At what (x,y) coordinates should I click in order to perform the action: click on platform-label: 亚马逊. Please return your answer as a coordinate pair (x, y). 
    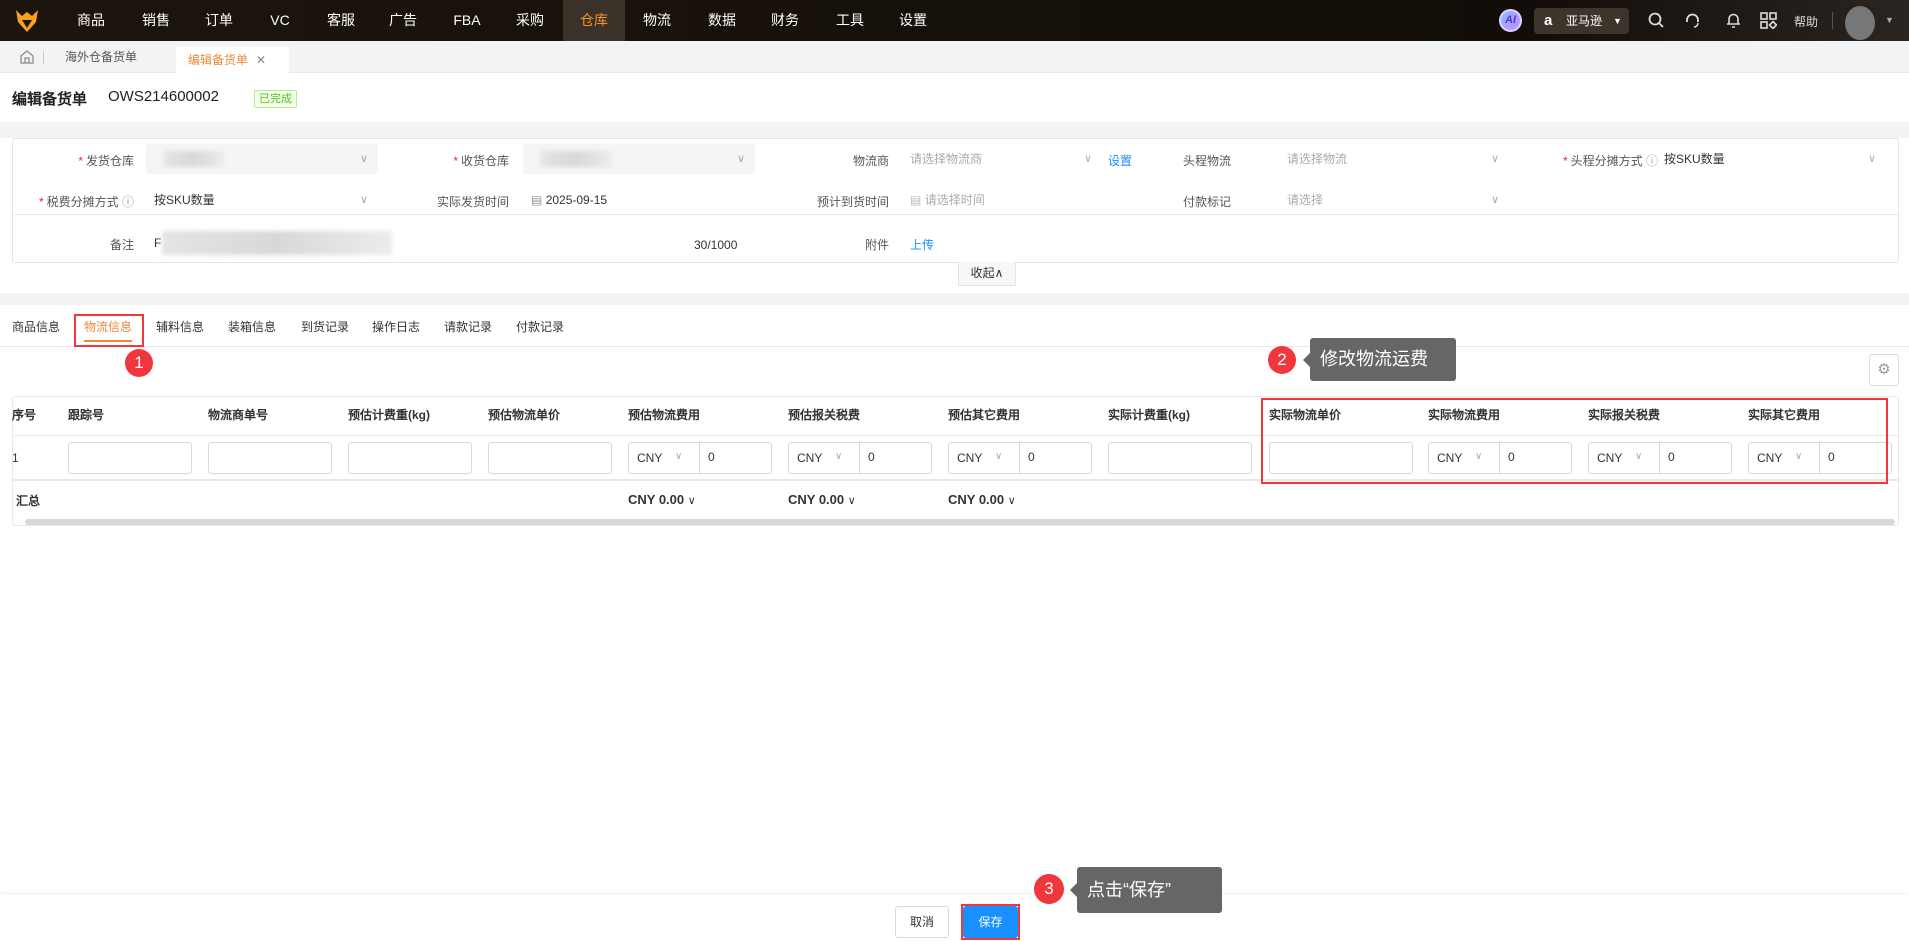
    Looking at the image, I should click on (1584, 21).